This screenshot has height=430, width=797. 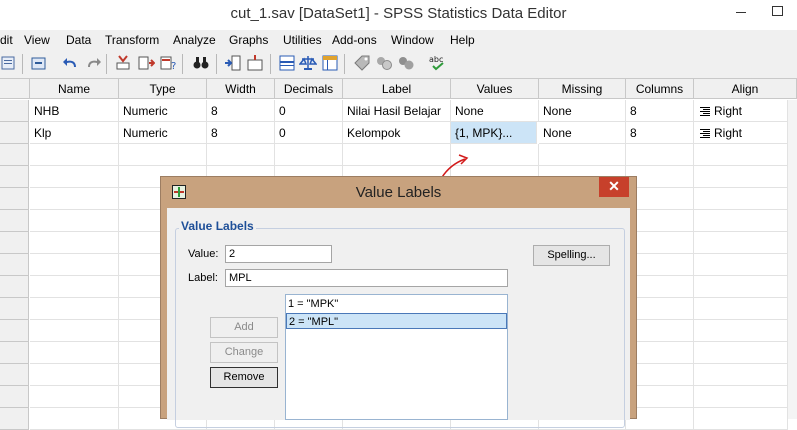 What do you see at coordinates (244, 352) in the screenshot?
I see `change-button: Change` at bounding box center [244, 352].